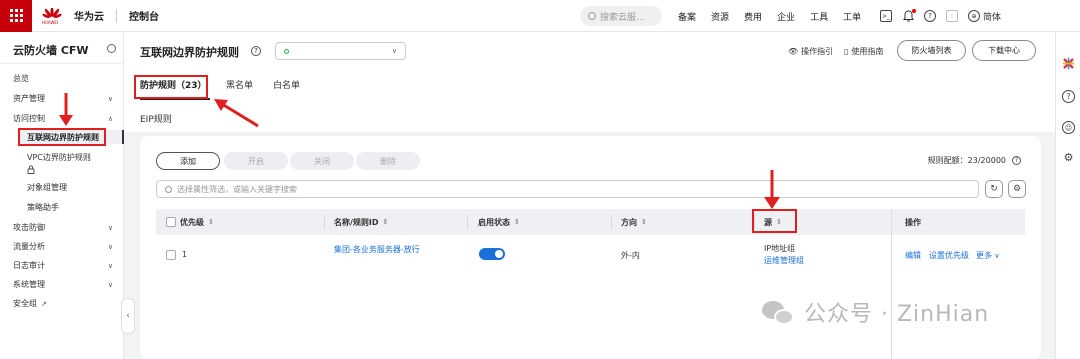  What do you see at coordinates (66, 109) in the screenshot?
I see `annotation-arrow-down-icon` at bounding box center [66, 109].